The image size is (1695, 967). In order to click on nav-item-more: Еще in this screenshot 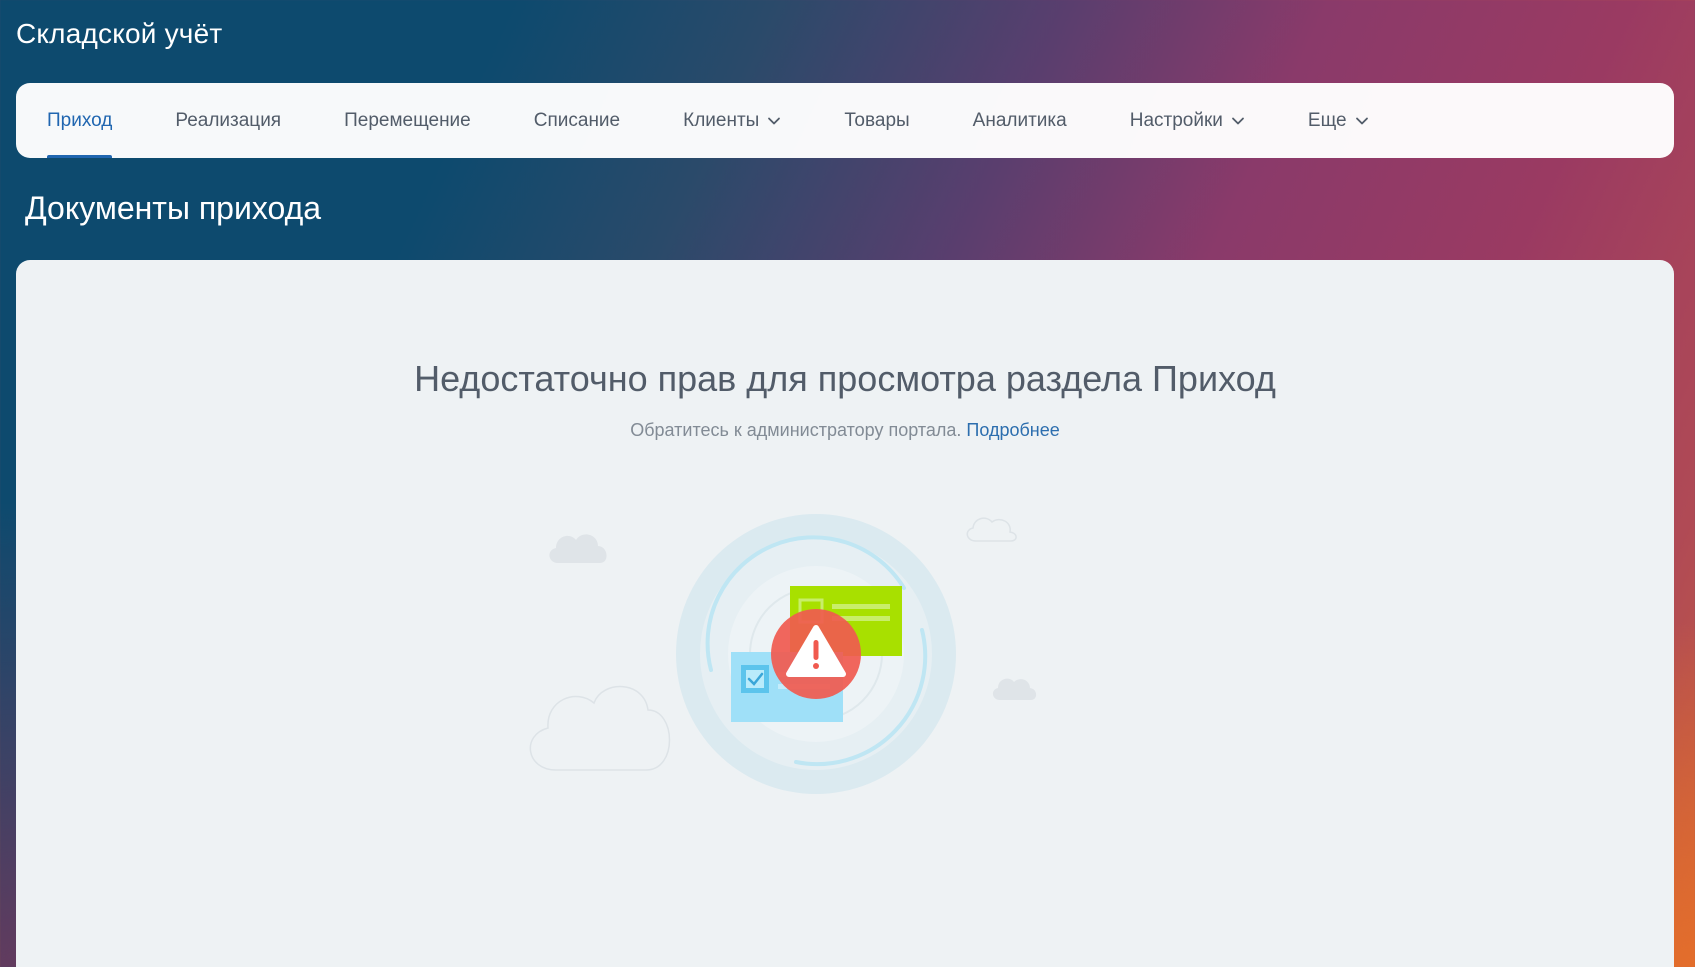, I will do `click(1338, 120)`.